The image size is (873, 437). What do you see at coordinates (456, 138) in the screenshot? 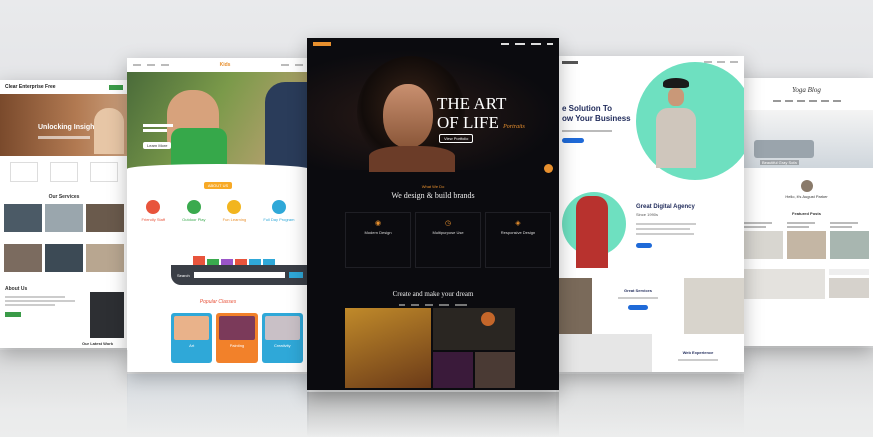
I see `portfolio-hero-button: View Portfolio` at bounding box center [456, 138].